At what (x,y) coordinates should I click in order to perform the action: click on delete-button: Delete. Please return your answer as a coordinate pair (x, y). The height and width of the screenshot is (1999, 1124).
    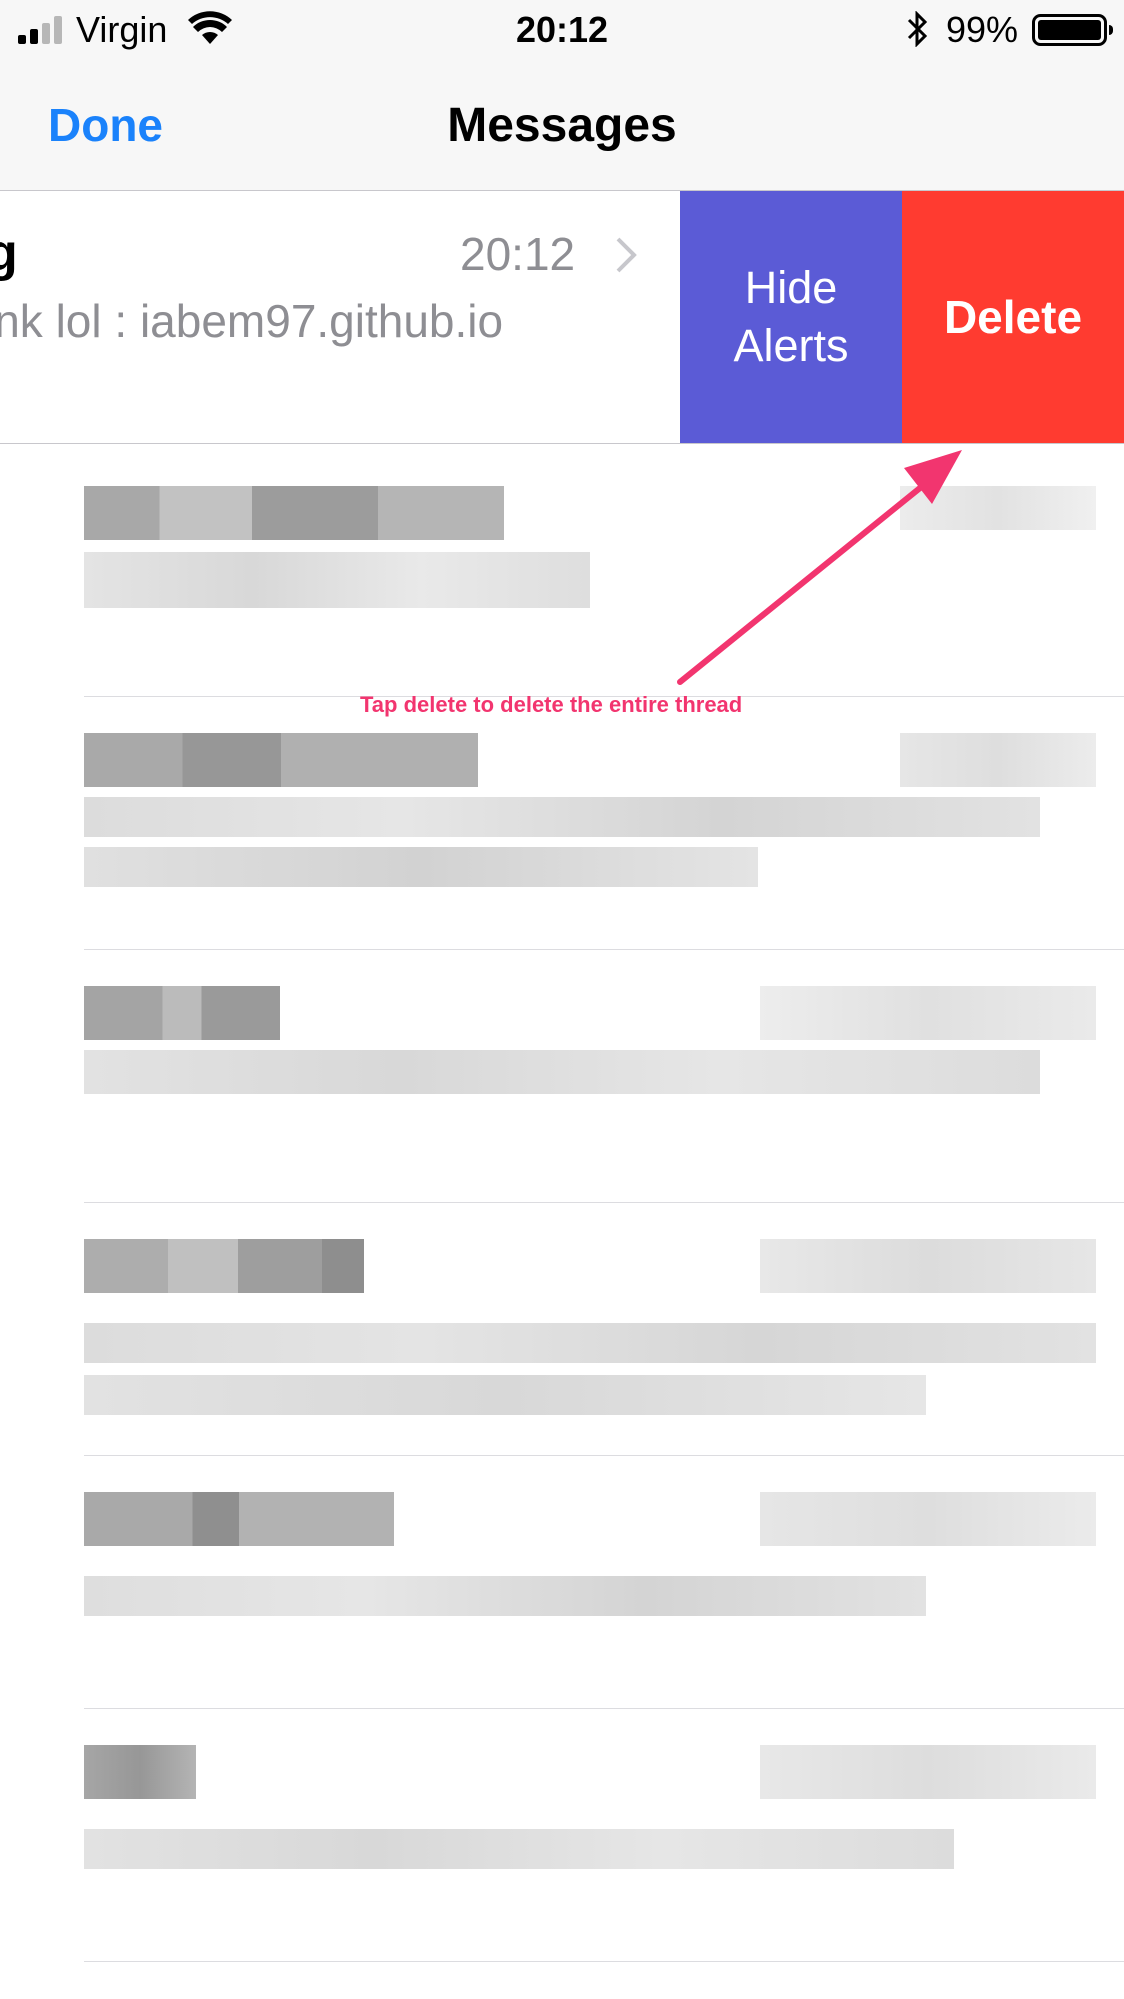
    Looking at the image, I should click on (1013, 317).